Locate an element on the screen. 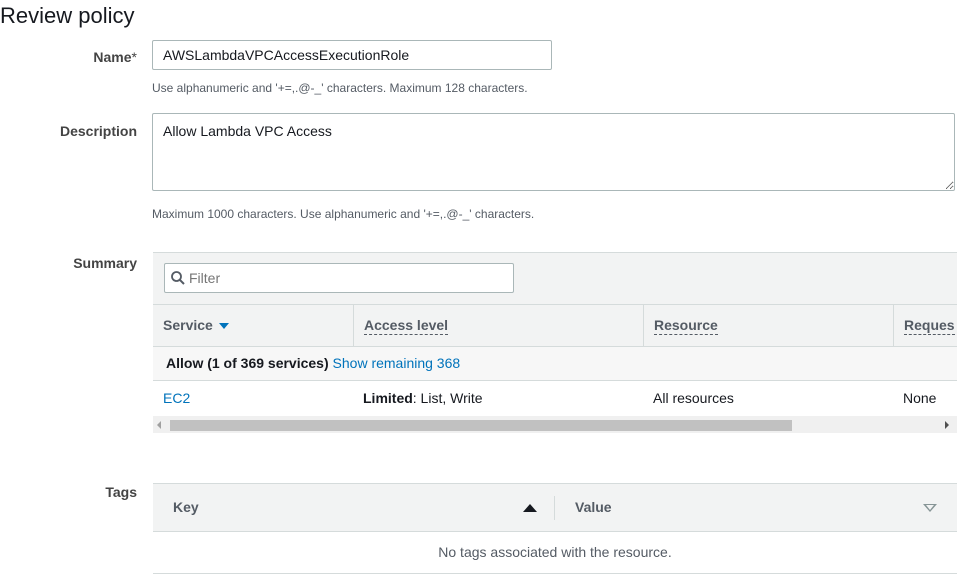 The width and height of the screenshot is (957, 577). column-divider is located at coordinates (554, 508).